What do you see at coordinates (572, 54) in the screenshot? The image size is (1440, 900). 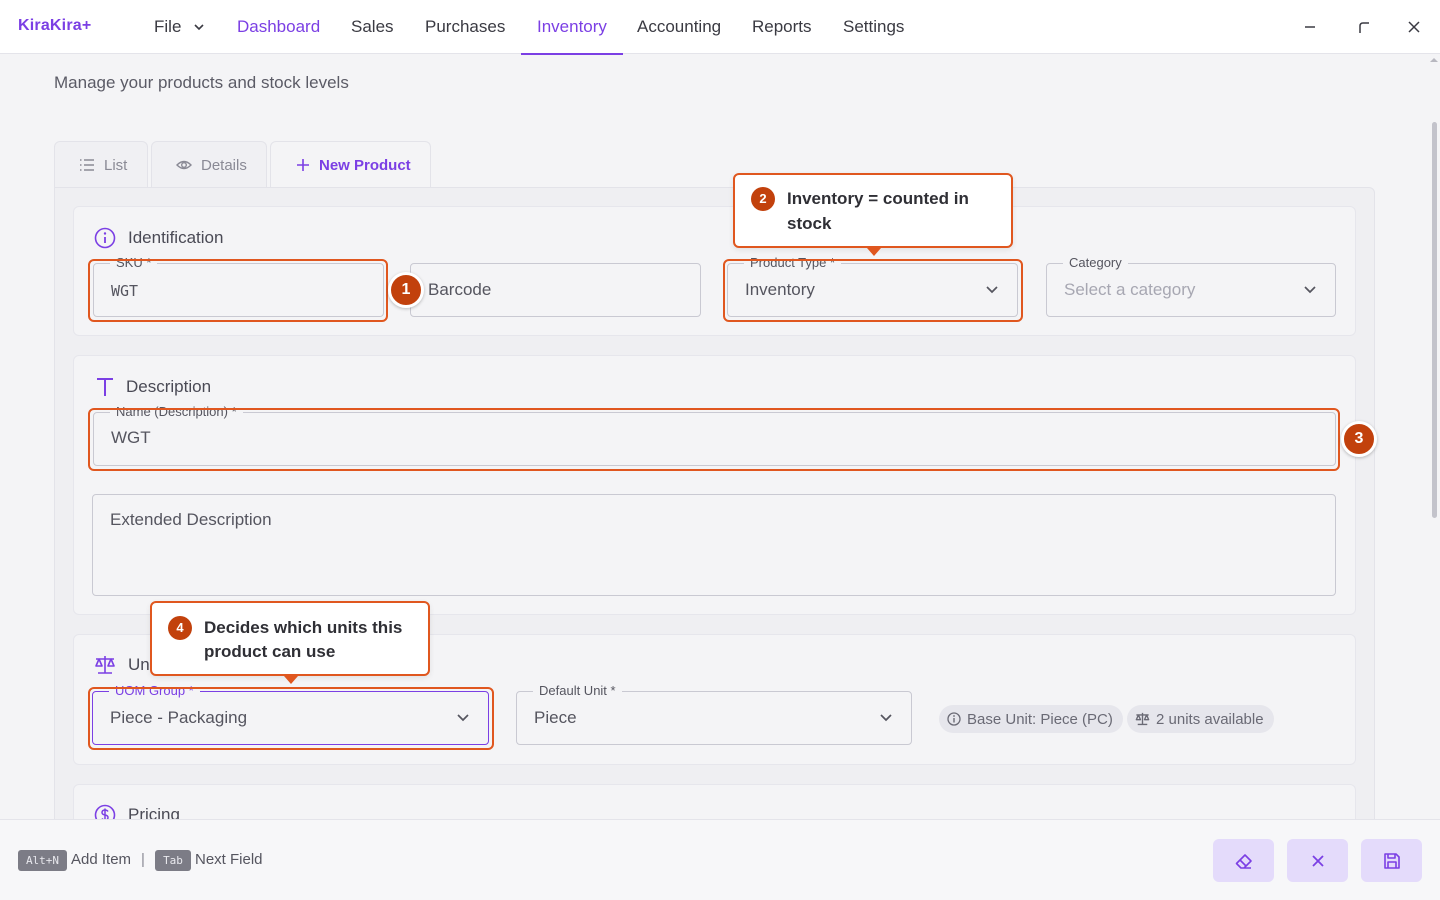 I see `active-menu-underline` at bounding box center [572, 54].